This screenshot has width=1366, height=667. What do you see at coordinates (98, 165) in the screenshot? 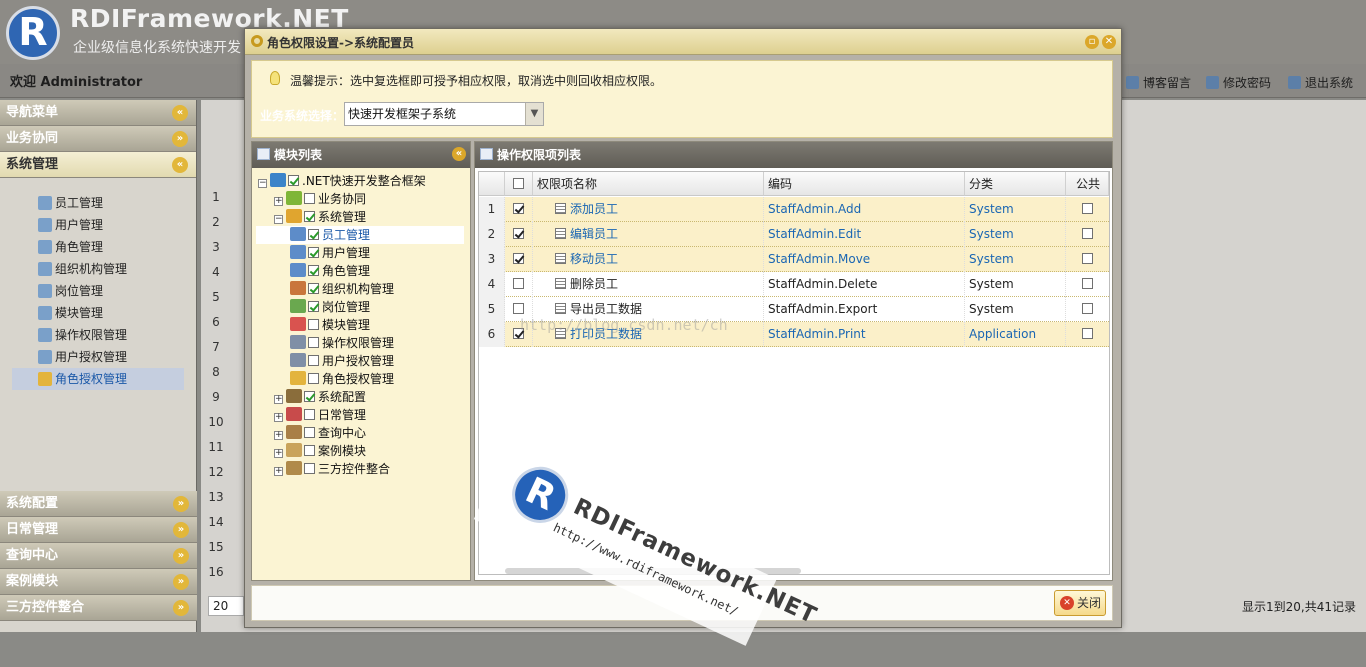
I see `nav-section-system: 系统管理 «` at bounding box center [98, 165].